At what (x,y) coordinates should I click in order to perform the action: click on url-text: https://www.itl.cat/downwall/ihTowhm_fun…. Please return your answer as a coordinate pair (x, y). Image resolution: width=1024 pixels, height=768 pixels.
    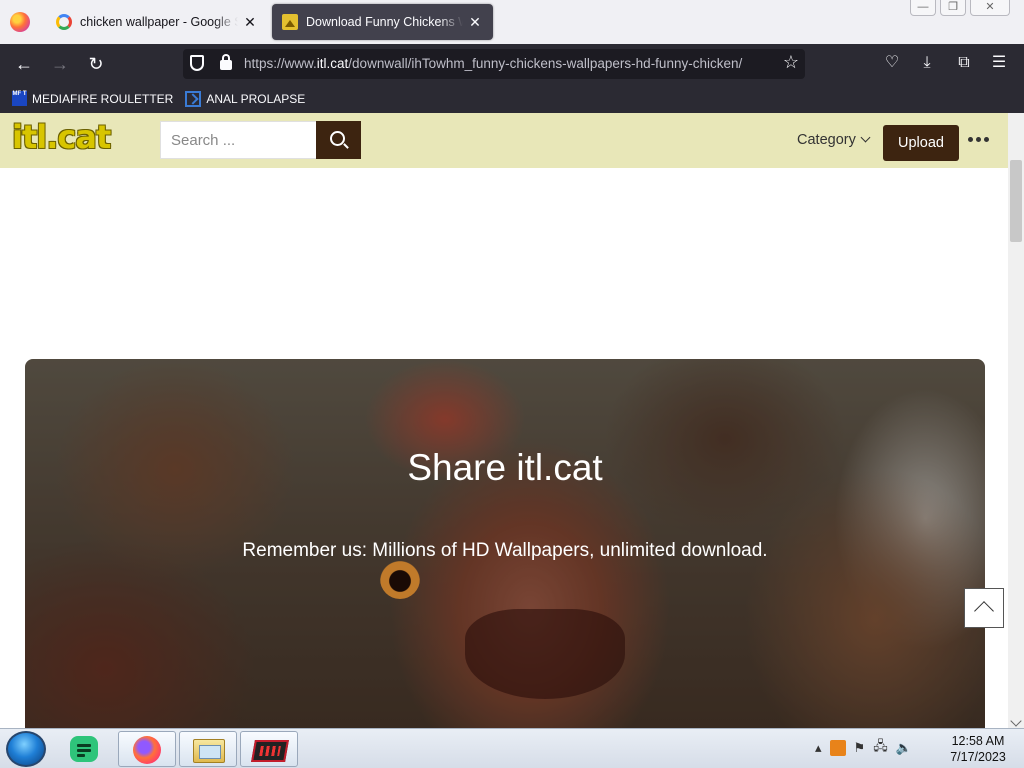
    Looking at the image, I should click on (509, 63).